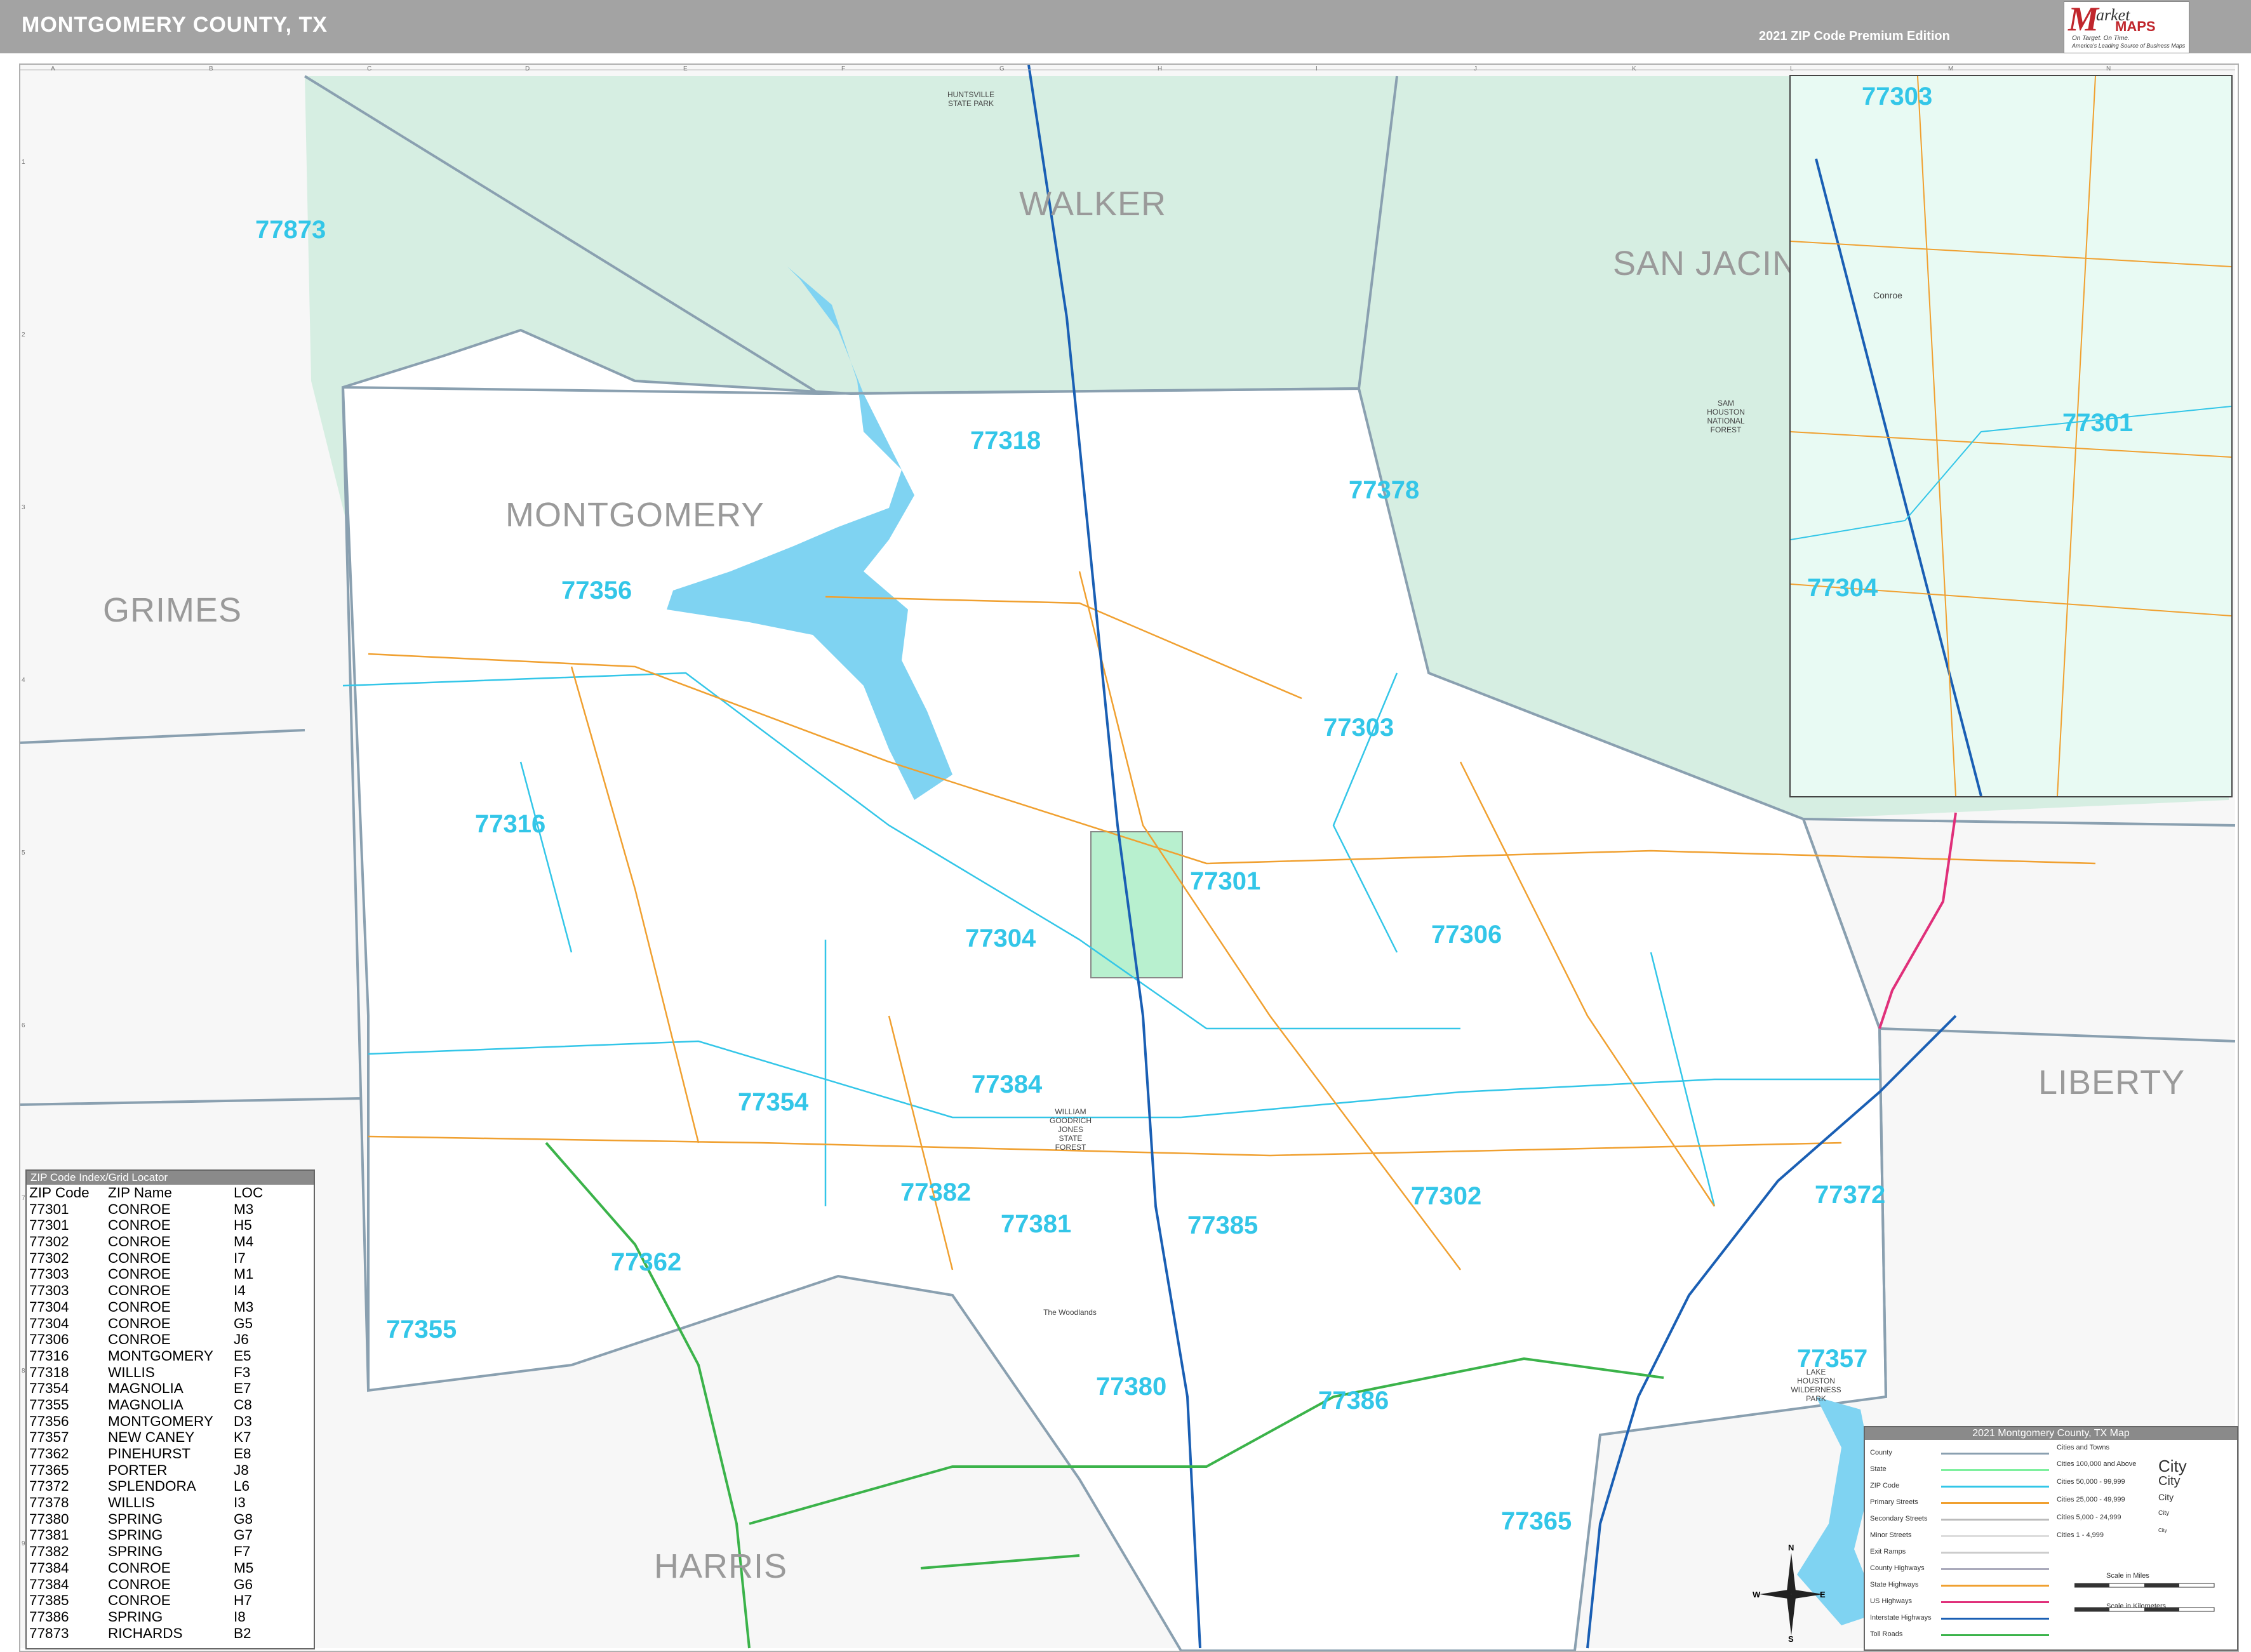 The width and height of the screenshot is (2251, 1652). Describe the element at coordinates (146, 1388) in the screenshot. I see `zip-index-name: MAGNOLIA` at that location.